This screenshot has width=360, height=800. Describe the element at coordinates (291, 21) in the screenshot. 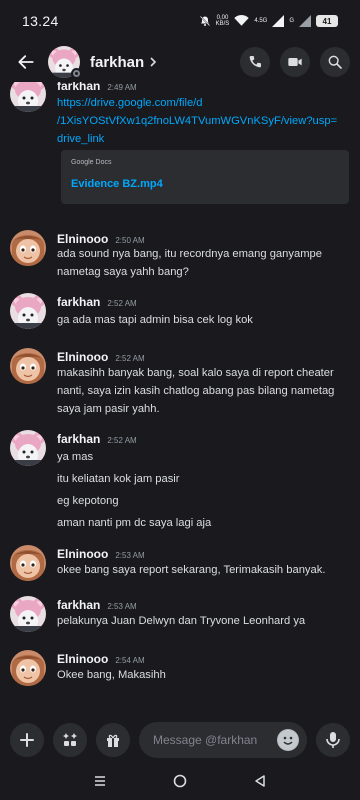

I see `network-g-label: G` at that location.